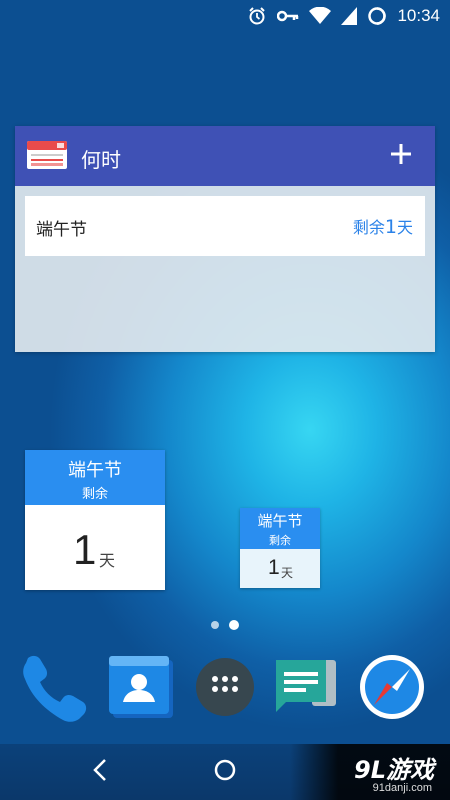  What do you see at coordinates (401, 154) in the screenshot?
I see `plus-icon` at bounding box center [401, 154].